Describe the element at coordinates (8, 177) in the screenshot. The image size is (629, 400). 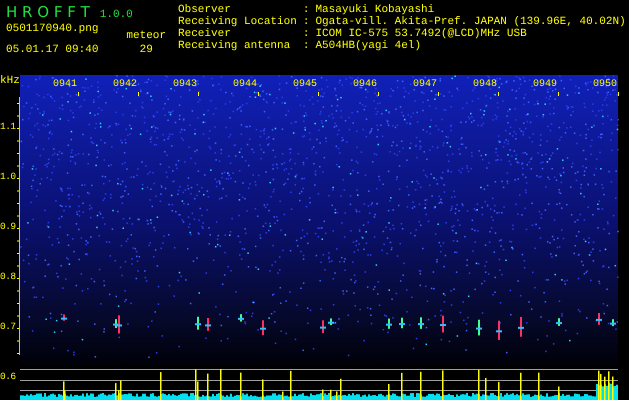
I see `frequency-label: 1.0` at that location.